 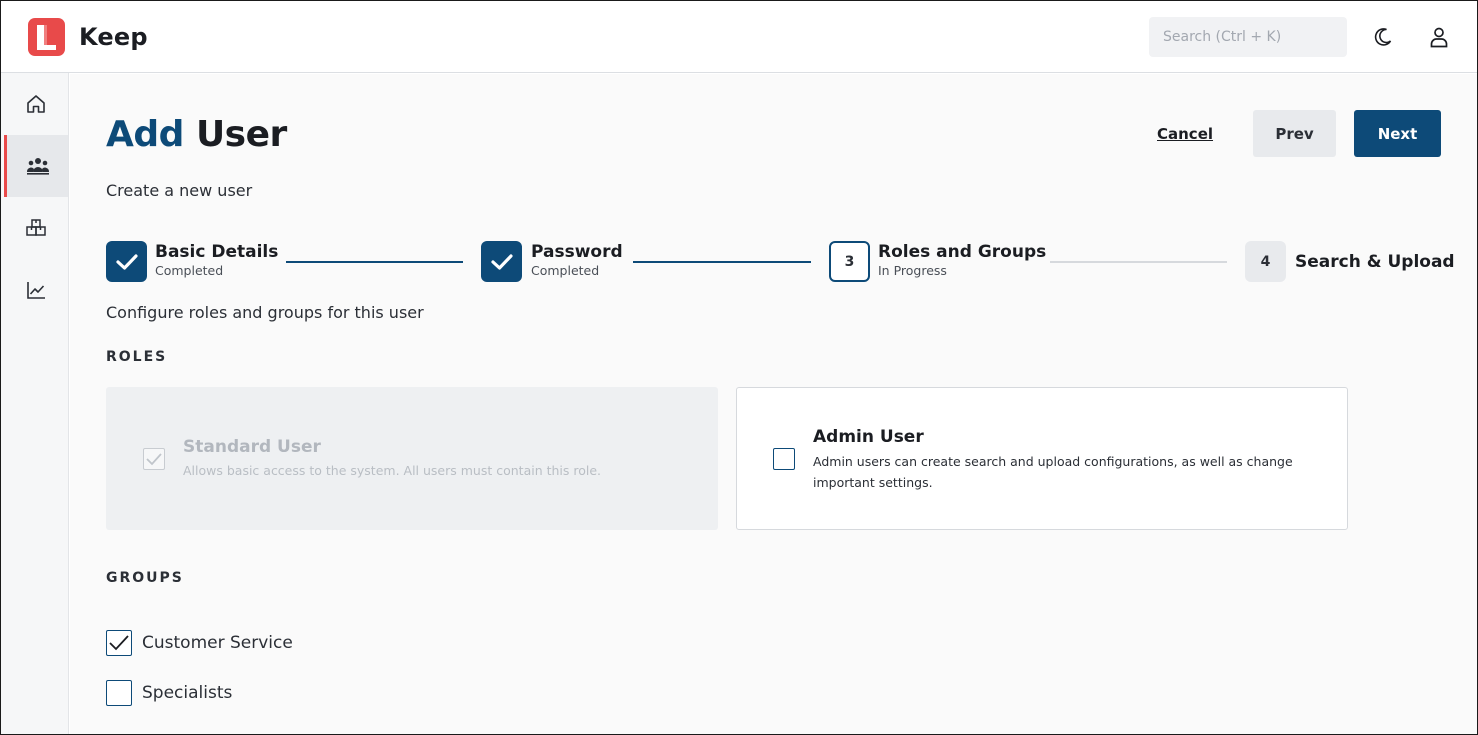 What do you see at coordinates (1383, 37) in the screenshot?
I see `moon-icon` at bounding box center [1383, 37].